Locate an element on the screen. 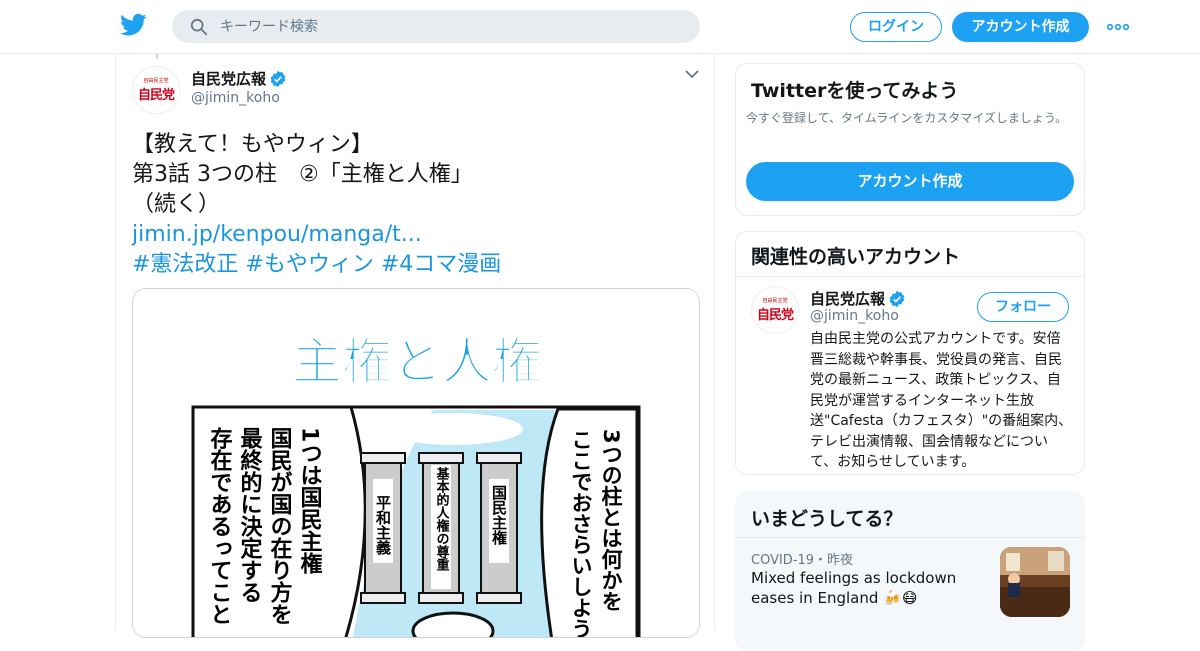 This screenshot has width=1200, height=651. card-description: 今すぐ登録して、タイムラインをカスタマイズしましょう。 is located at coordinates (907, 118).